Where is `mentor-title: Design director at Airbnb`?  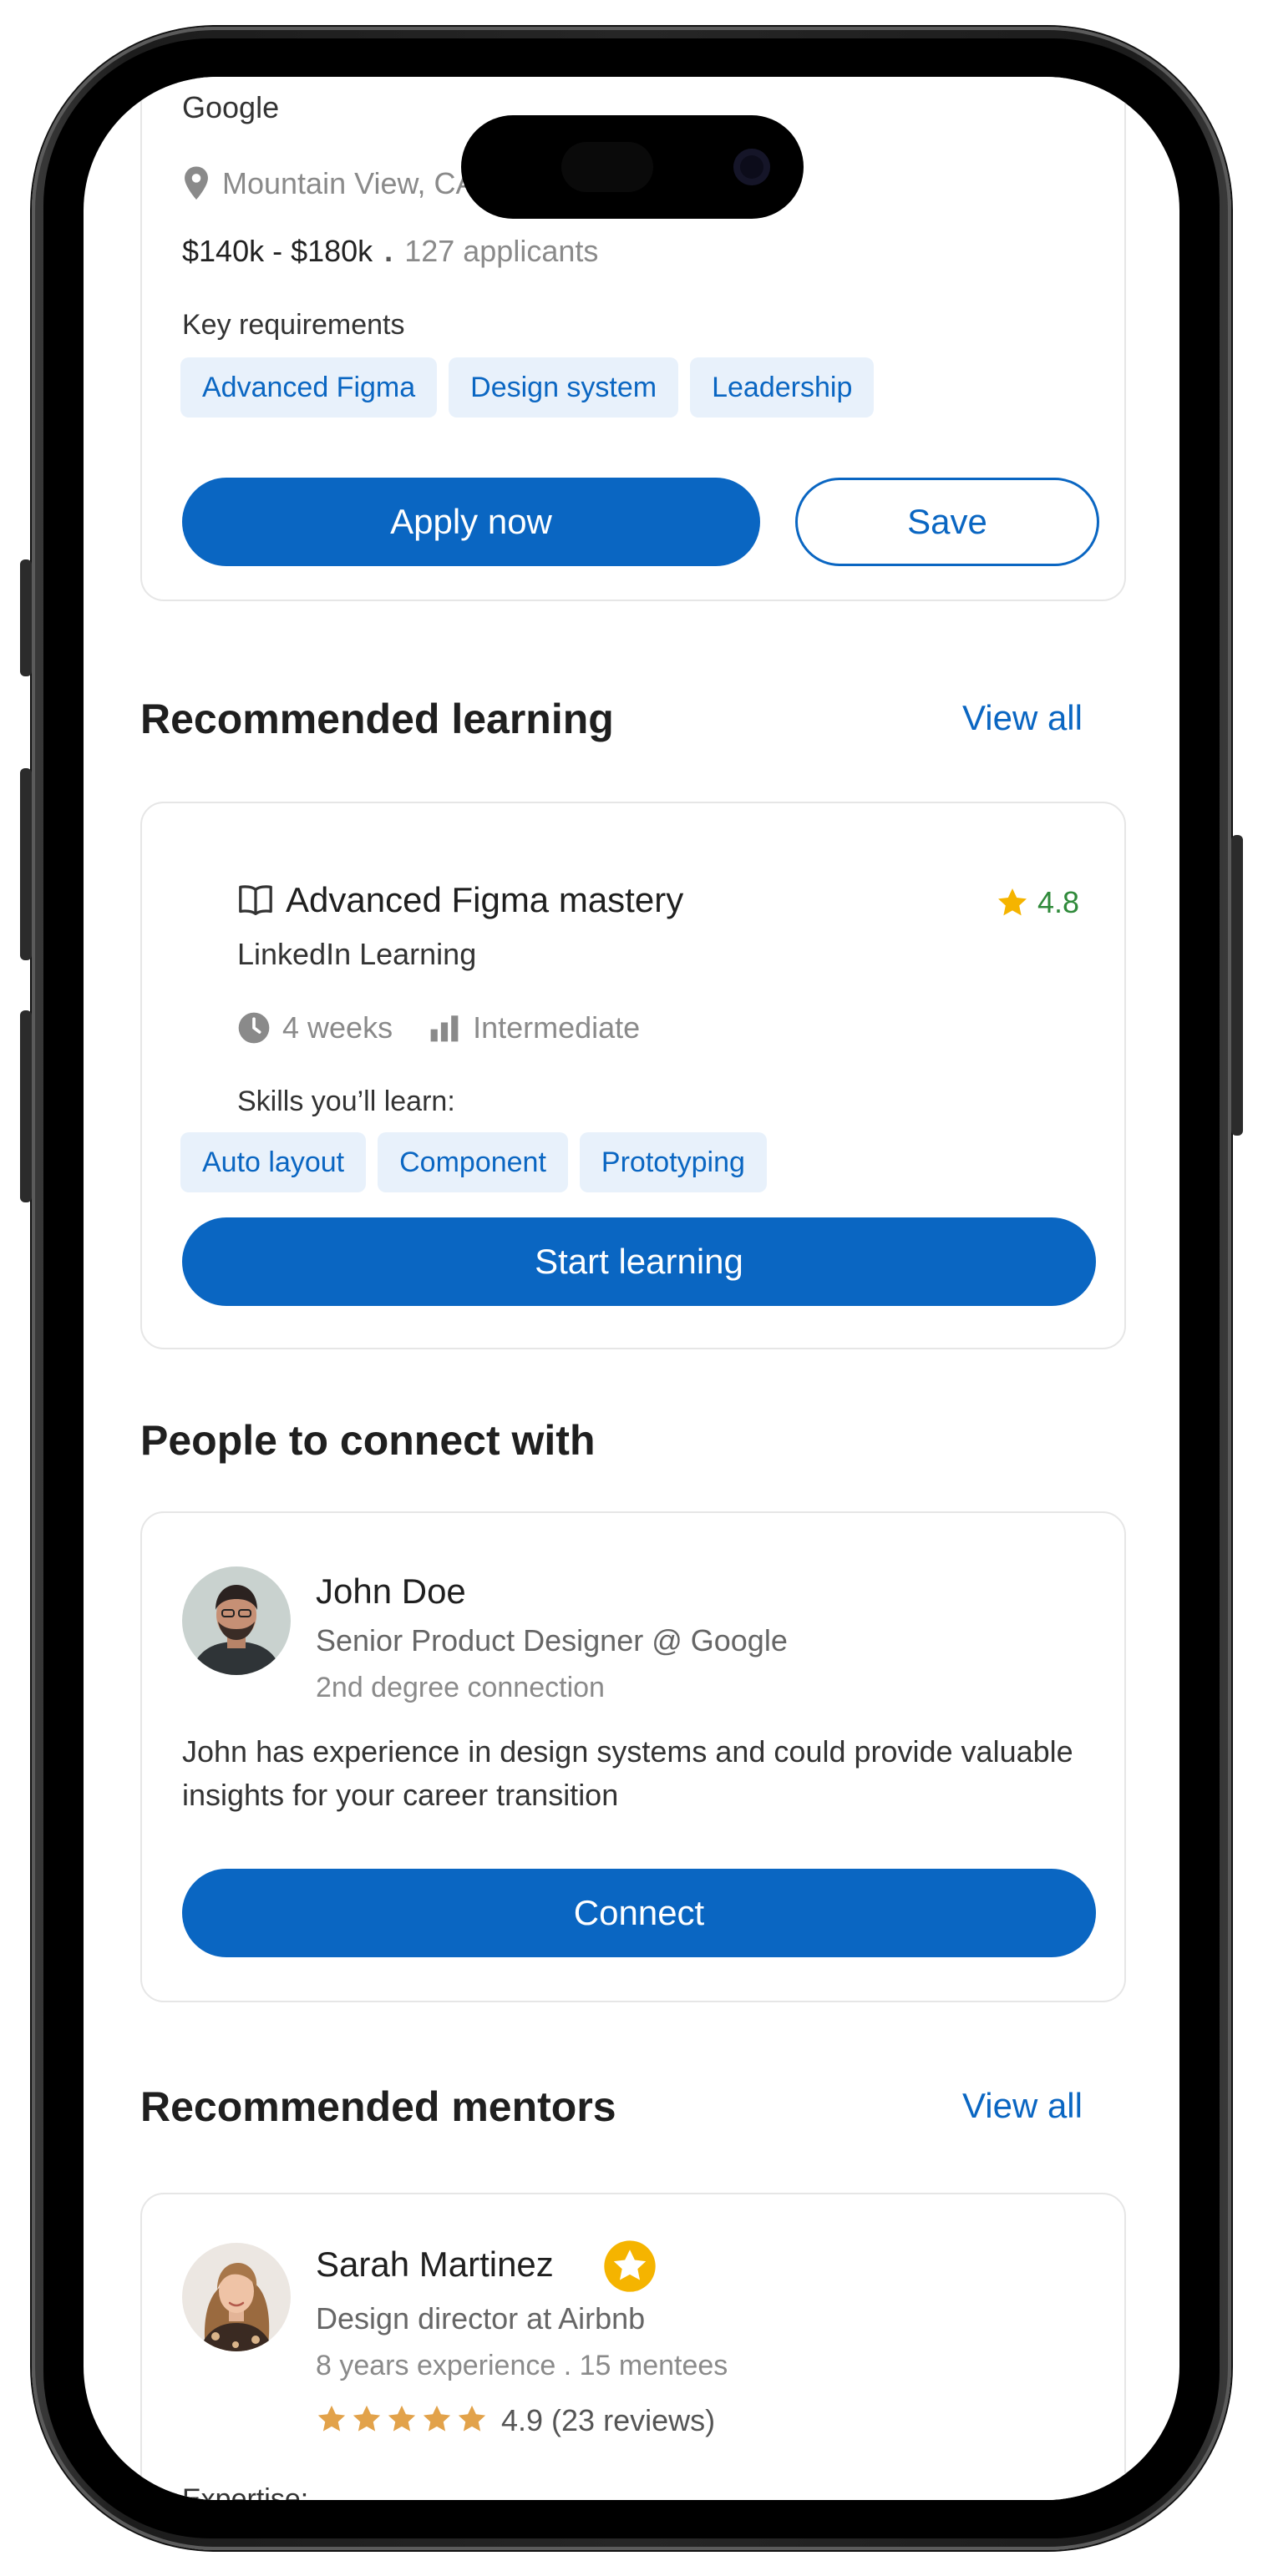 mentor-title: Design director at Airbnb is located at coordinates (481, 2318).